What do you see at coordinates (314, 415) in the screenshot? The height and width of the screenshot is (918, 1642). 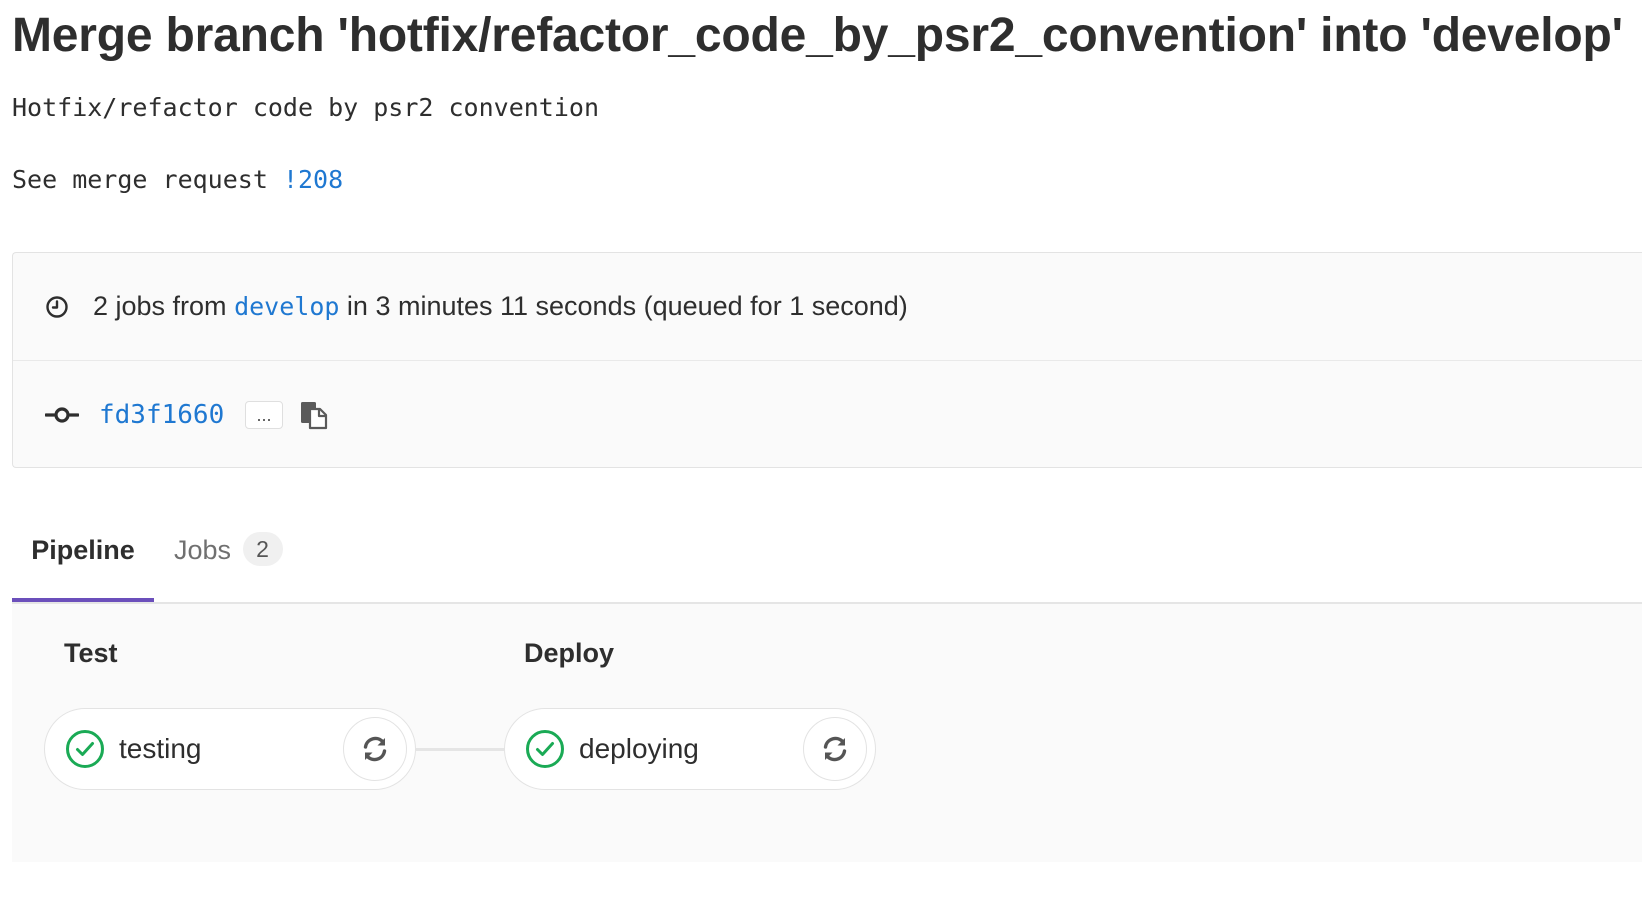 I see `clipboard-icon` at bounding box center [314, 415].